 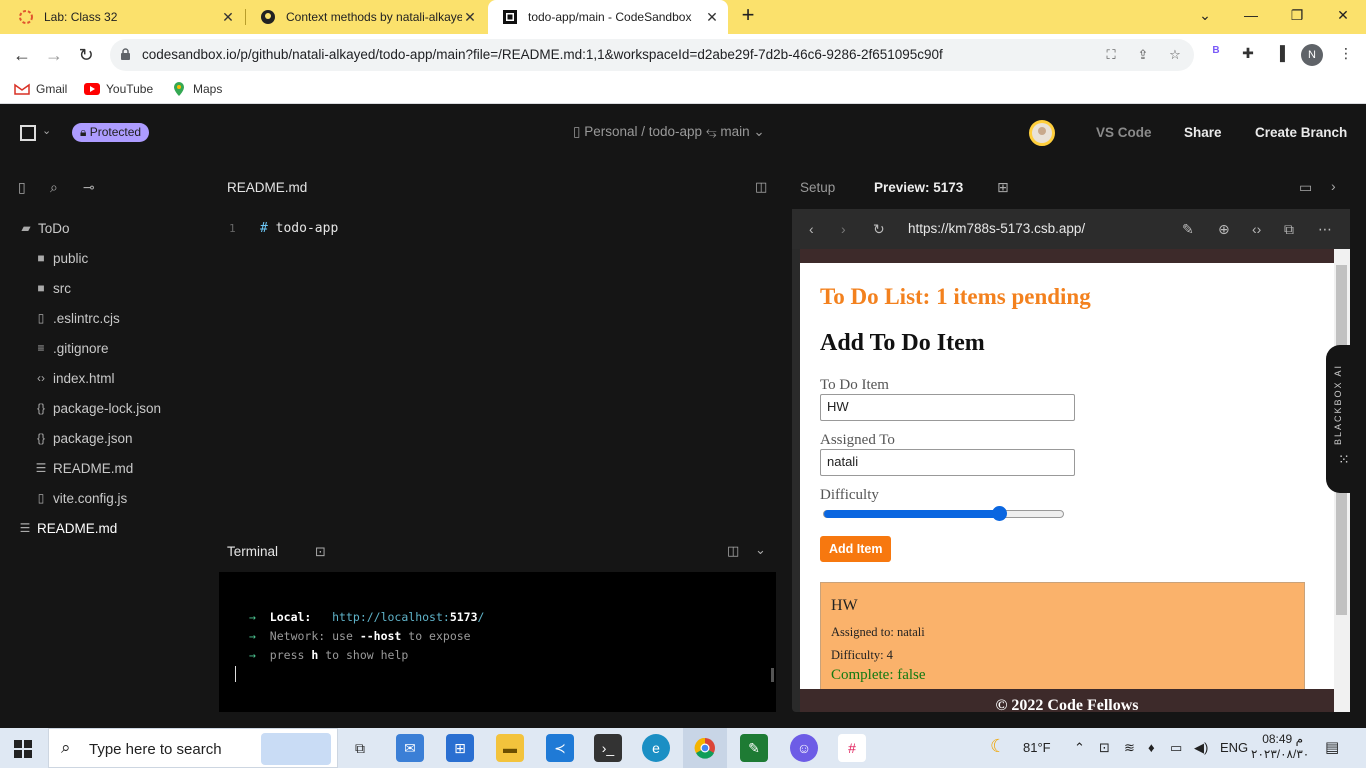 I want to click on forward-button: →, so click(x=54, y=55).